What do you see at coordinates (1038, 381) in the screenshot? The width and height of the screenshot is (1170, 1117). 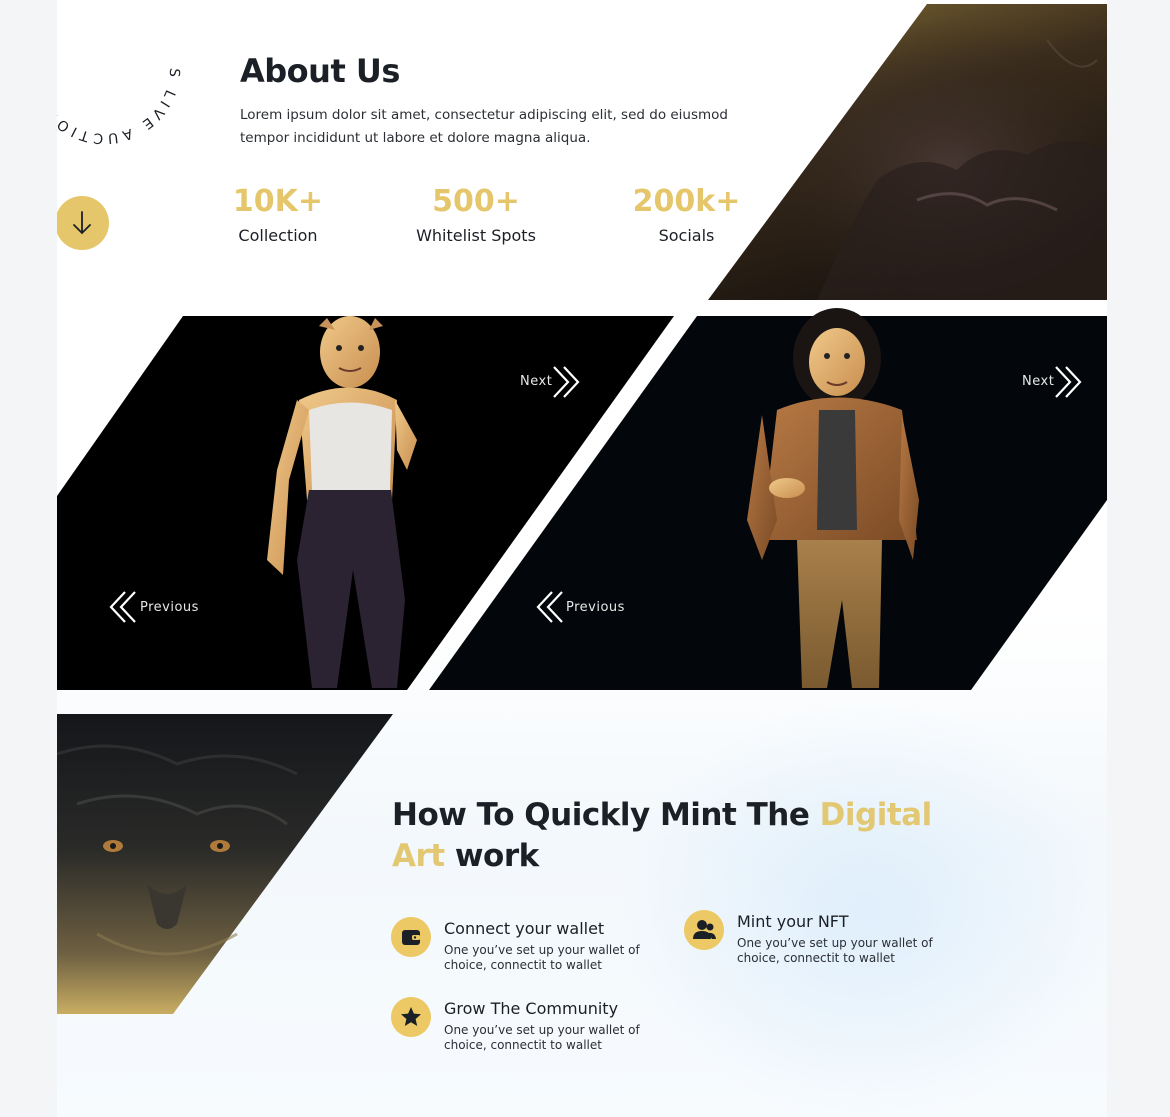 I see `slider-2-next-label: Next` at bounding box center [1038, 381].